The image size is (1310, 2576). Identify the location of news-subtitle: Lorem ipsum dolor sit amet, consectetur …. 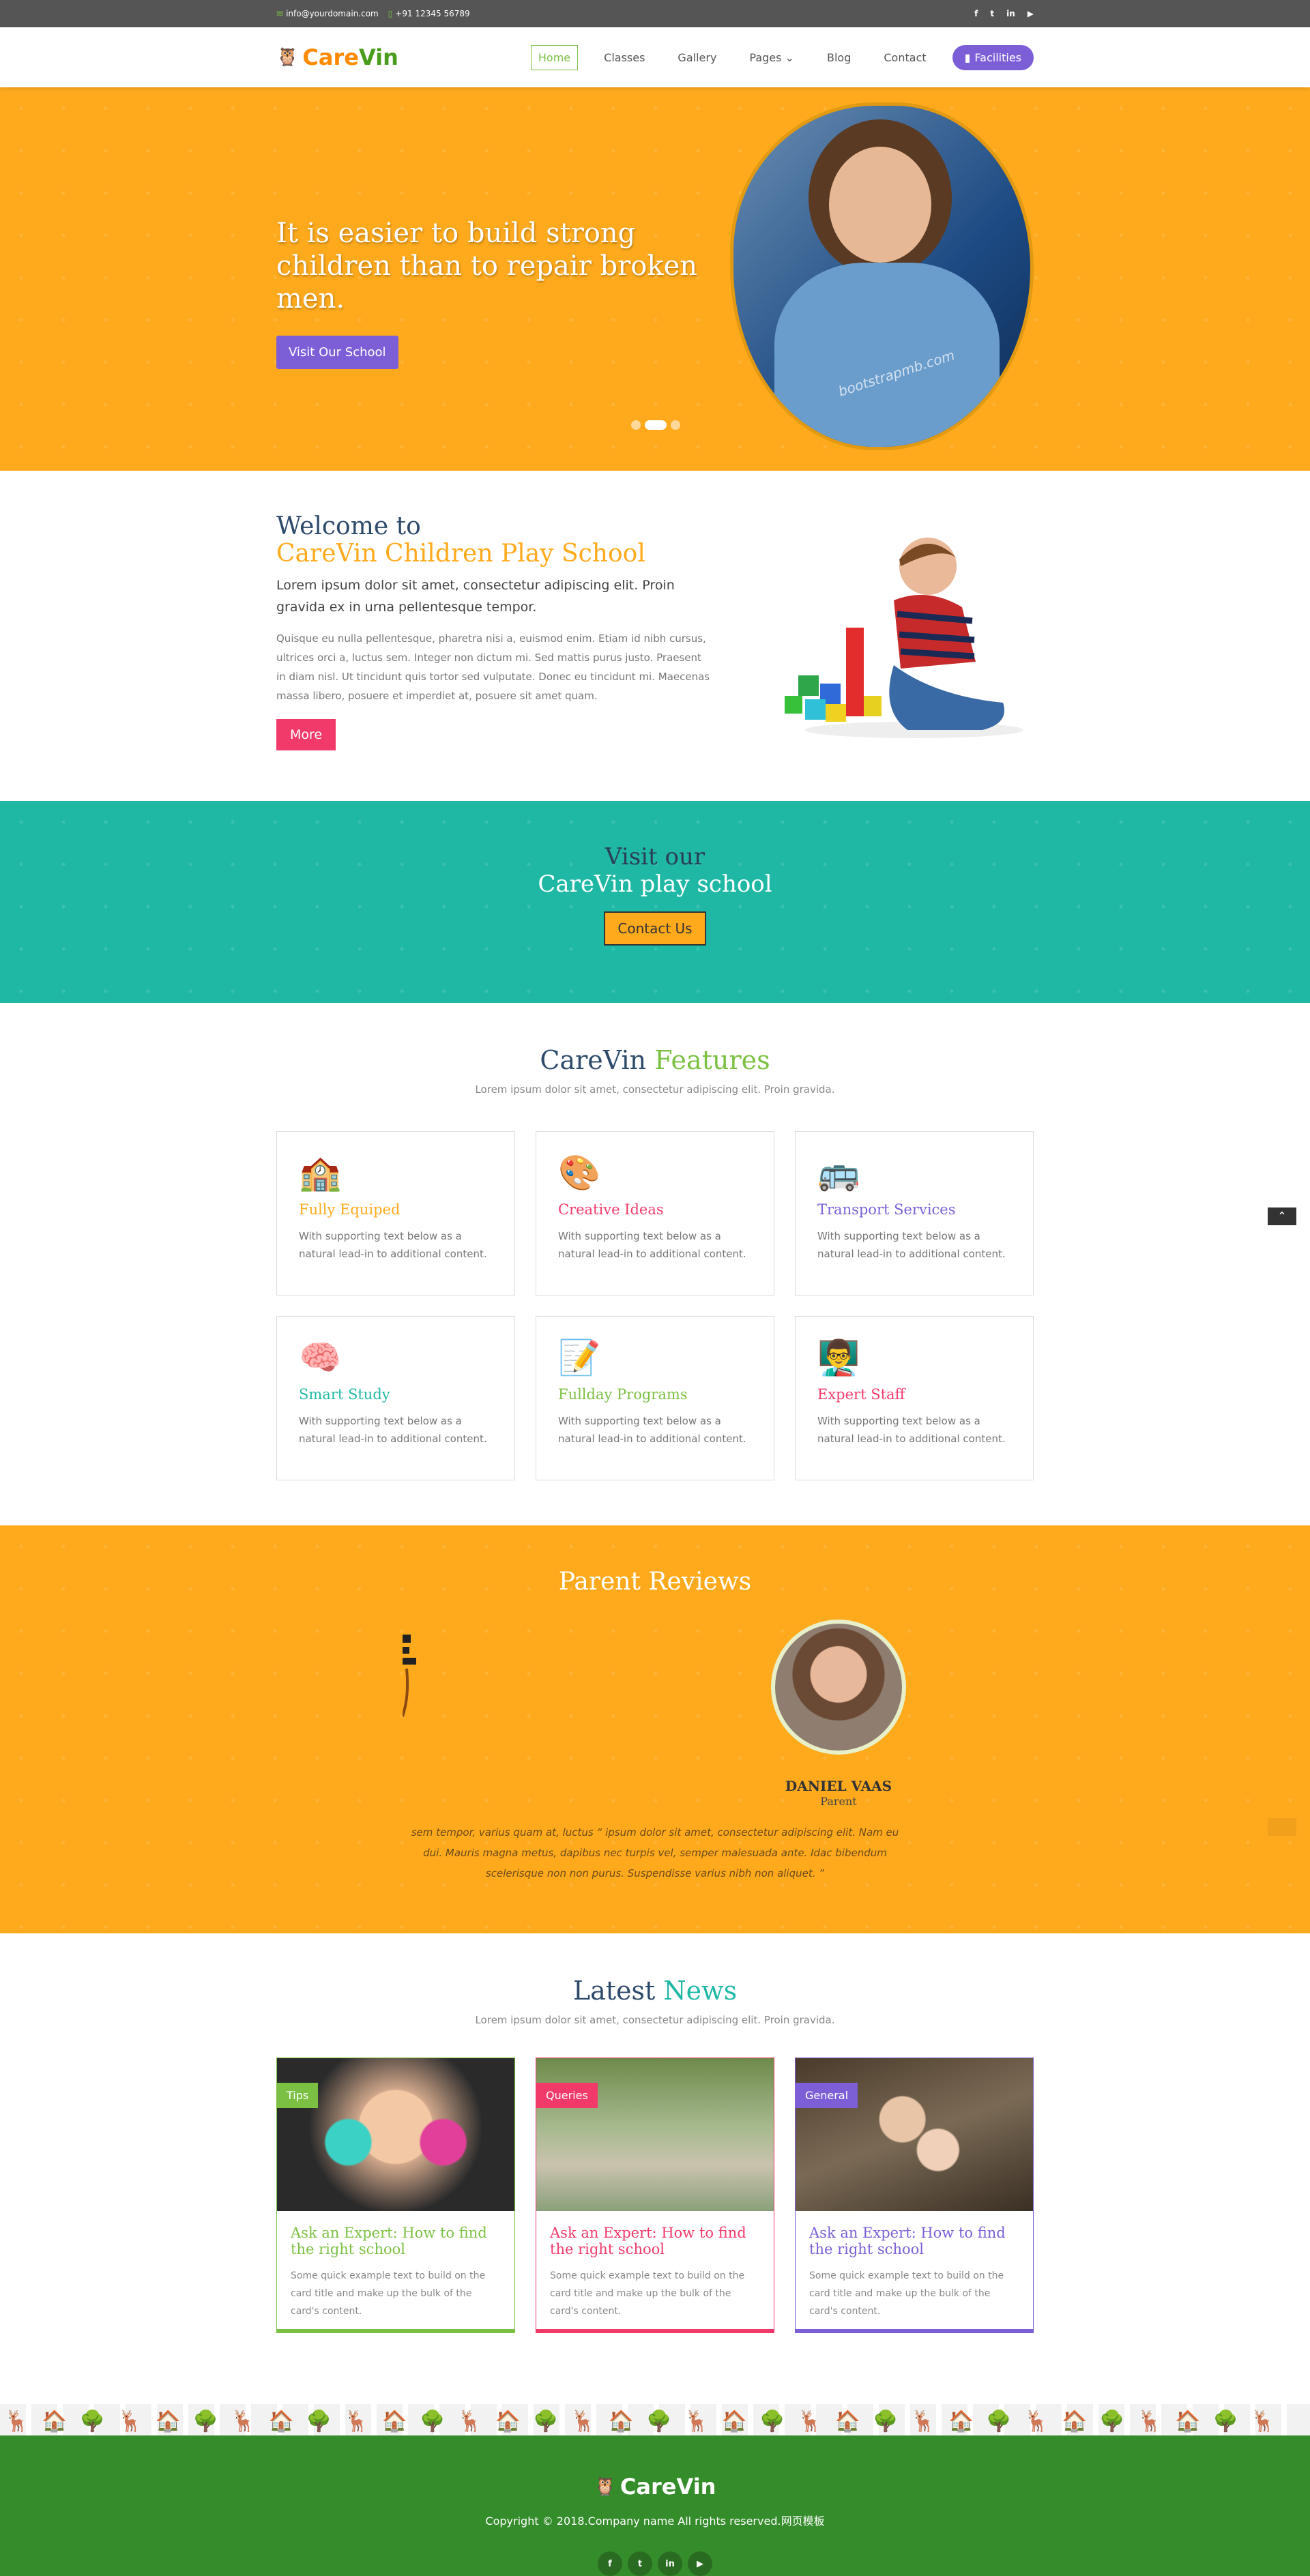
(655, 2020).